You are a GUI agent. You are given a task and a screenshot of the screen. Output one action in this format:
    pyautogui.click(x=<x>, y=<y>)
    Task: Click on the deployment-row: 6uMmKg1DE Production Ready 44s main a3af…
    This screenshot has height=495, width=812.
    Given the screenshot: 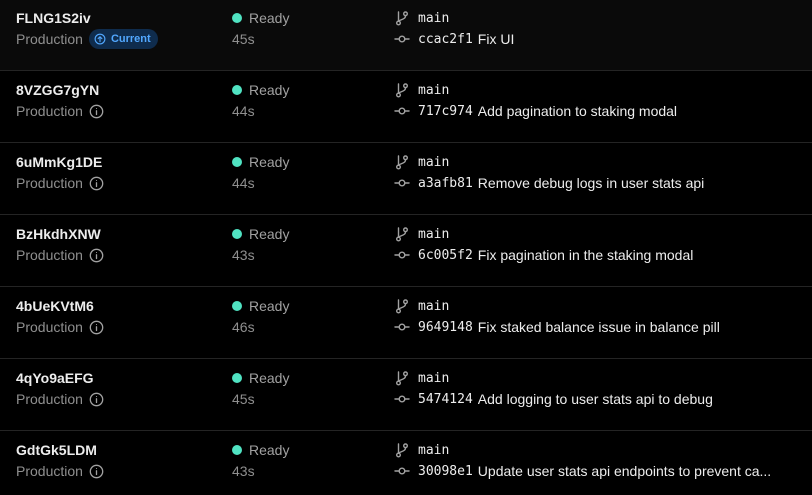 What is the action you would take?
    pyautogui.click(x=406, y=179)
    